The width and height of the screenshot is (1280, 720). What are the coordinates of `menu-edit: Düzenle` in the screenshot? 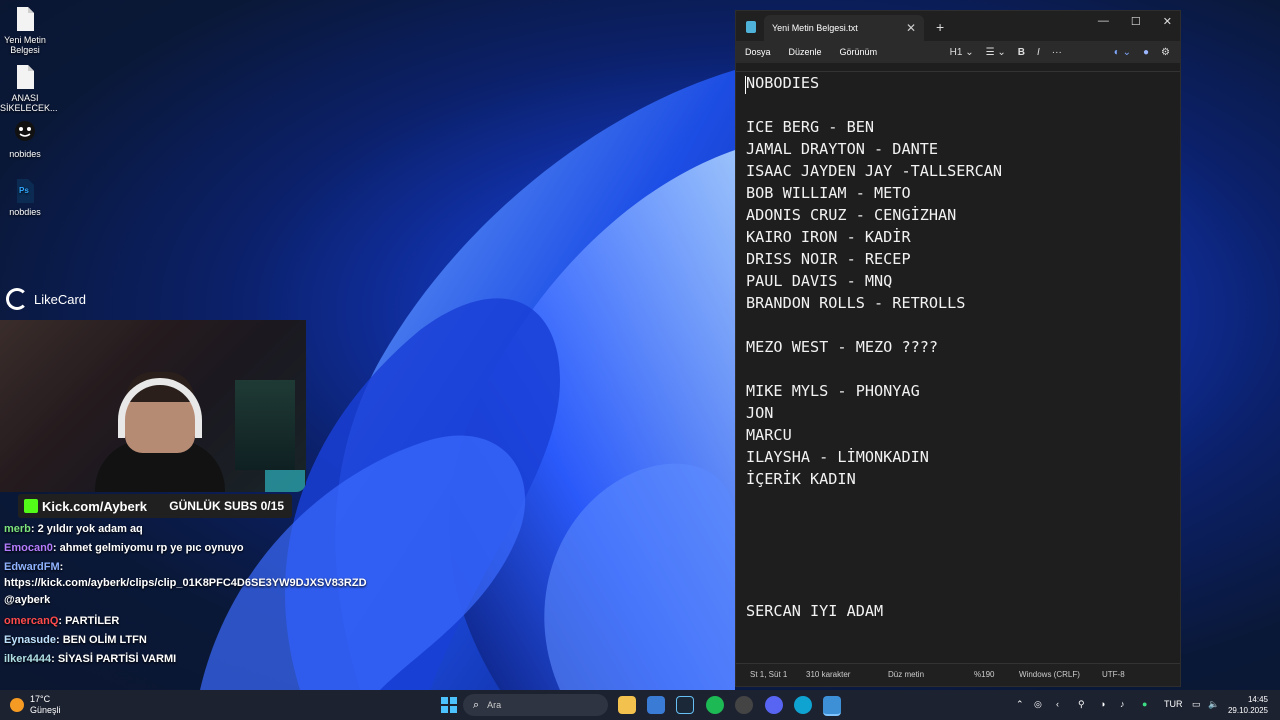 It's located at (805, 52).